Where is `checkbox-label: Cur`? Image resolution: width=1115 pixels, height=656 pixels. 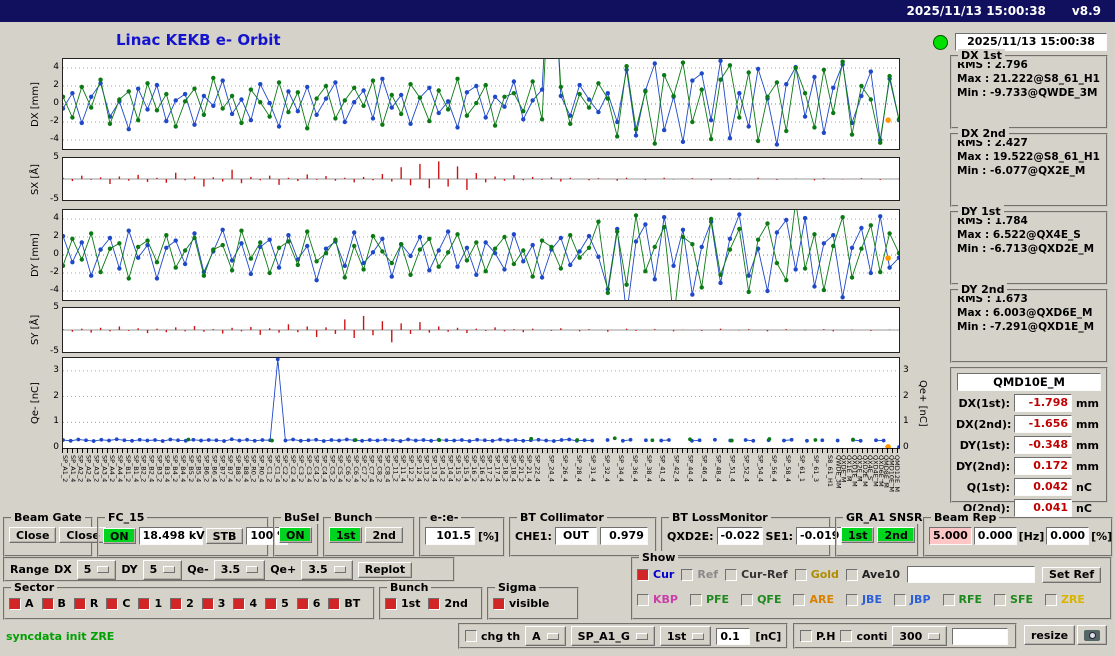 checkbox-label: Cur is located at coordinates (664, 574).